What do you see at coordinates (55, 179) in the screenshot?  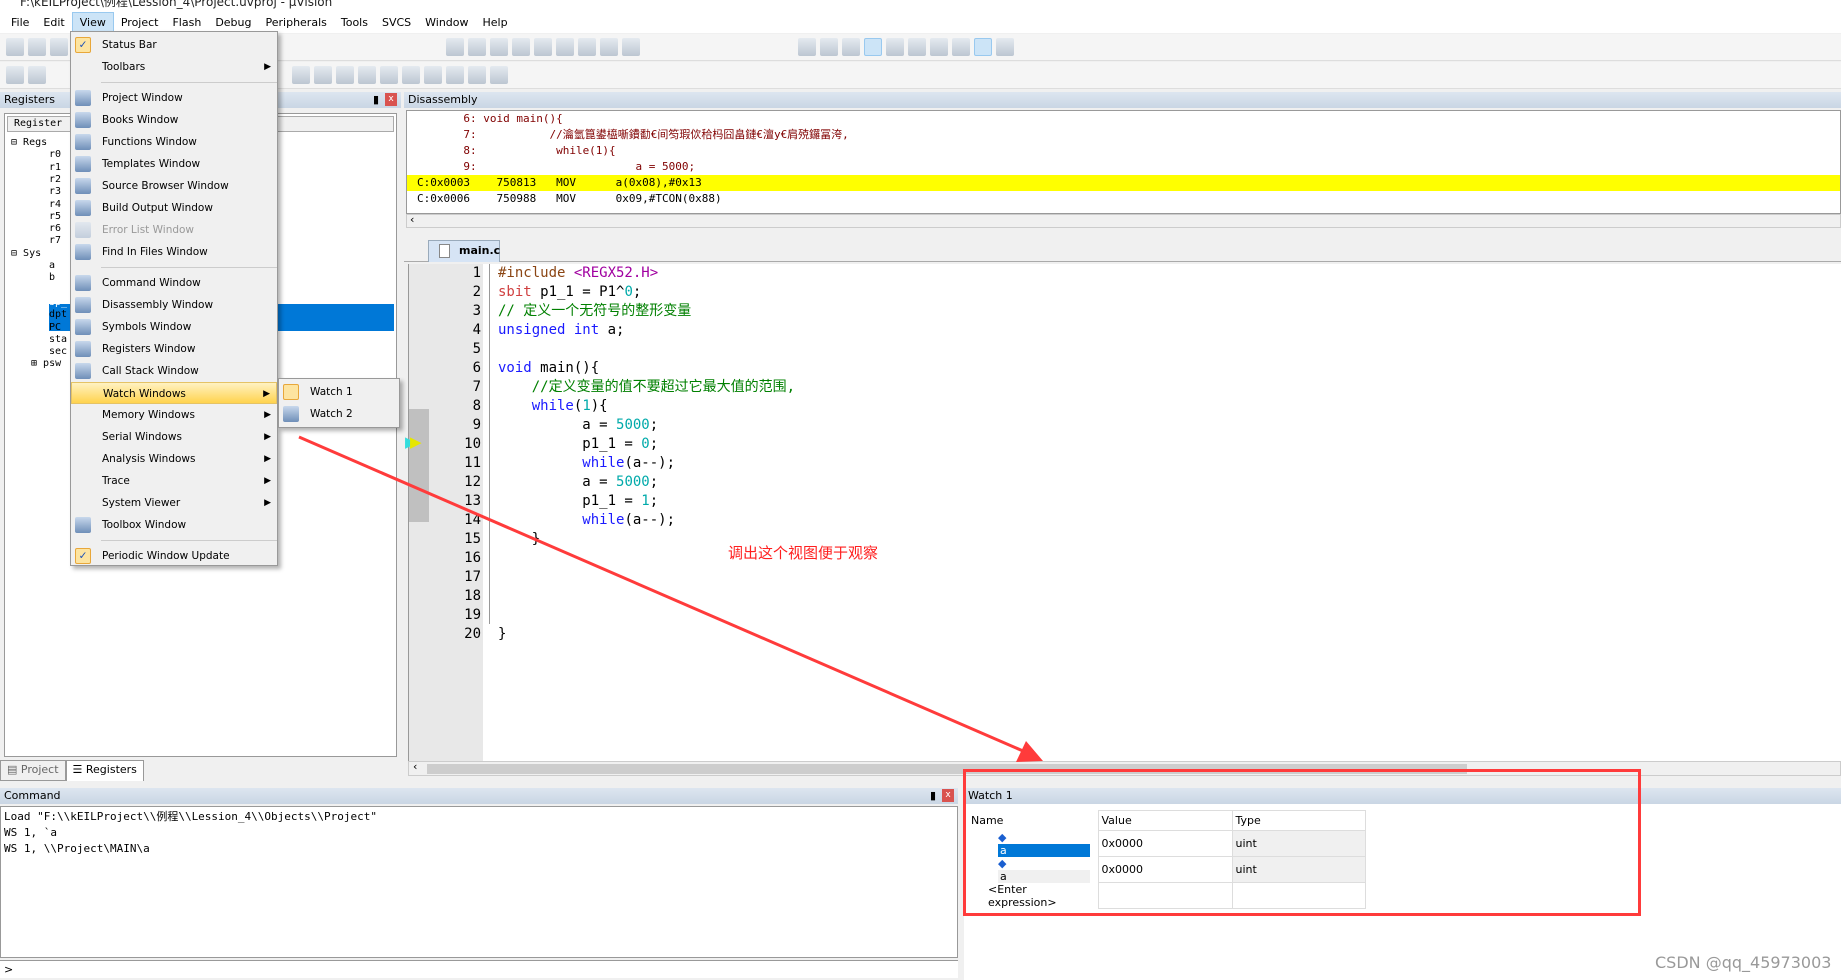 I see `register-item-r2: r2` at bounding box center [55, 179].